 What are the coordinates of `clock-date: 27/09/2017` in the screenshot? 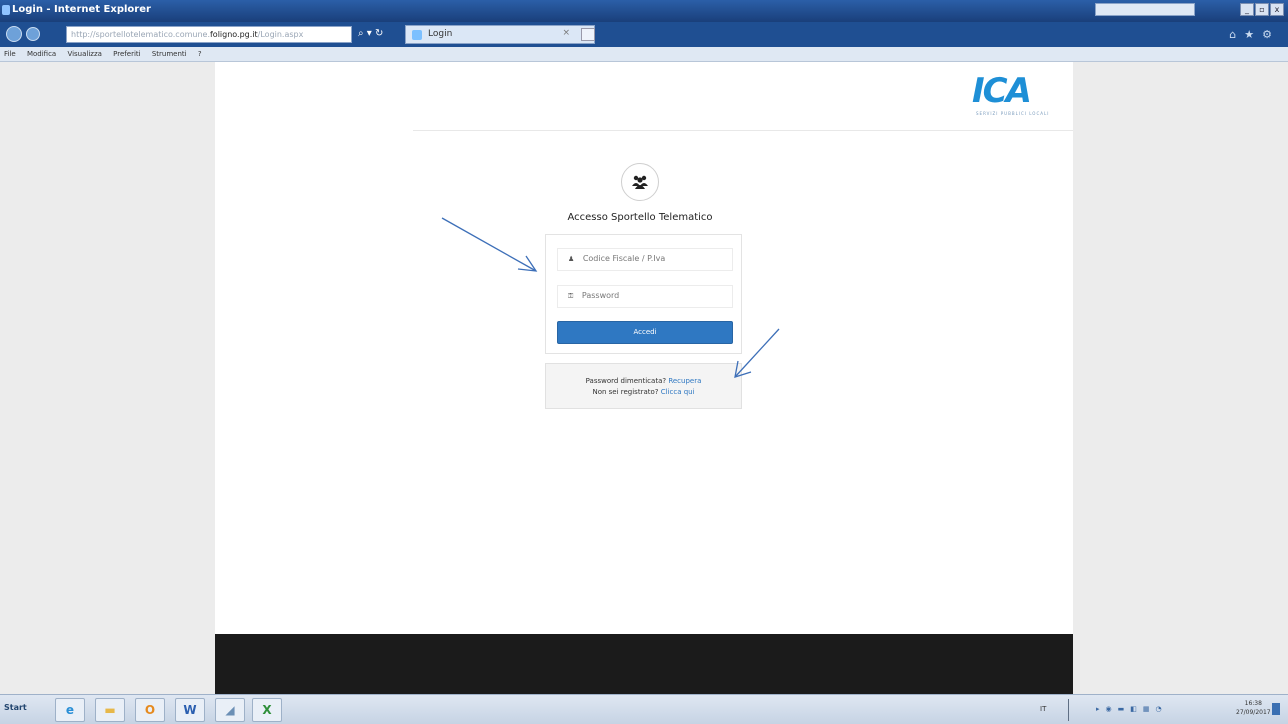 It's located at (1253, 712).